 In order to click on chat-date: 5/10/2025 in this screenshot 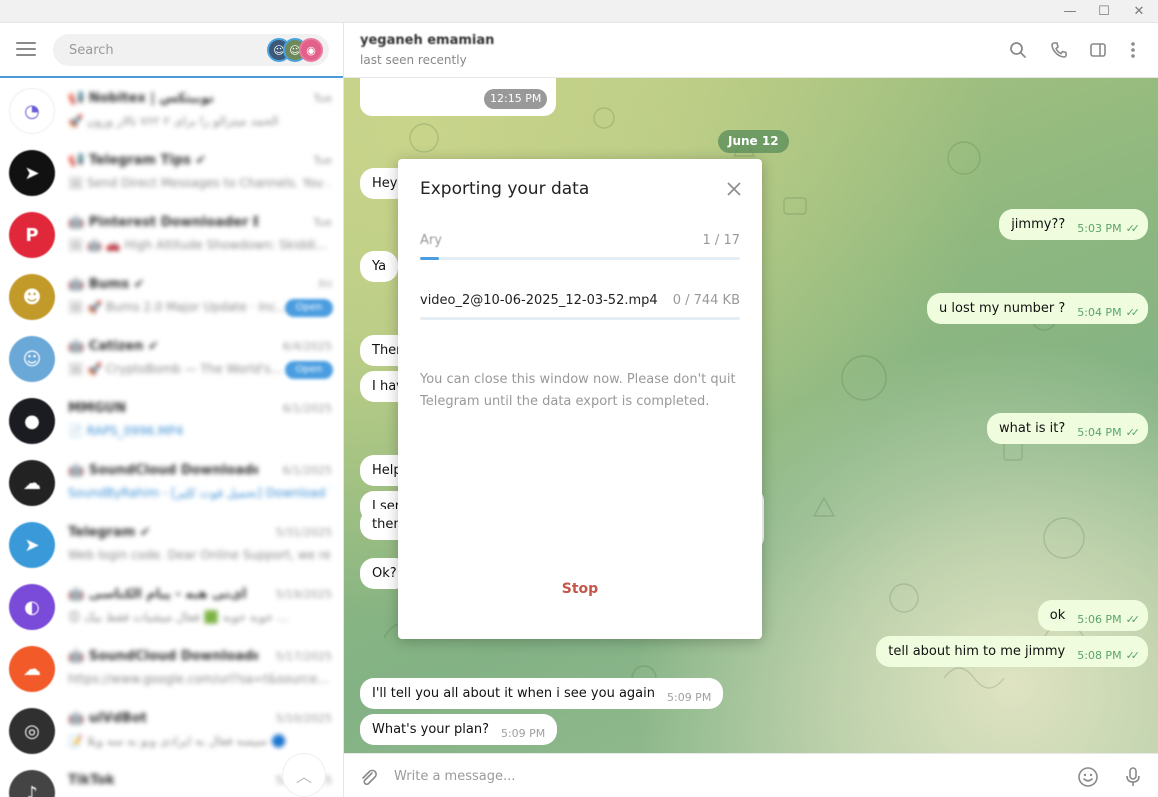, I will do `click(303, 718)`.